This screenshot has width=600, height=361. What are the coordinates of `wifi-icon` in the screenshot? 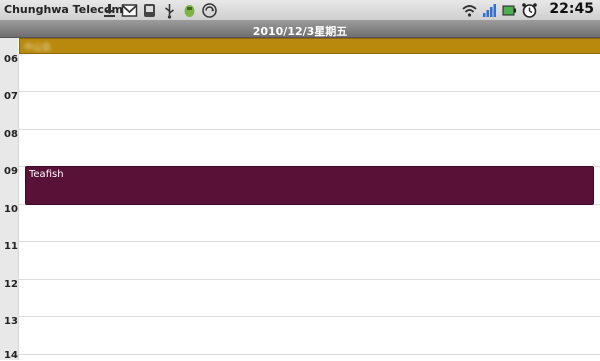 It's located at (469, 10).